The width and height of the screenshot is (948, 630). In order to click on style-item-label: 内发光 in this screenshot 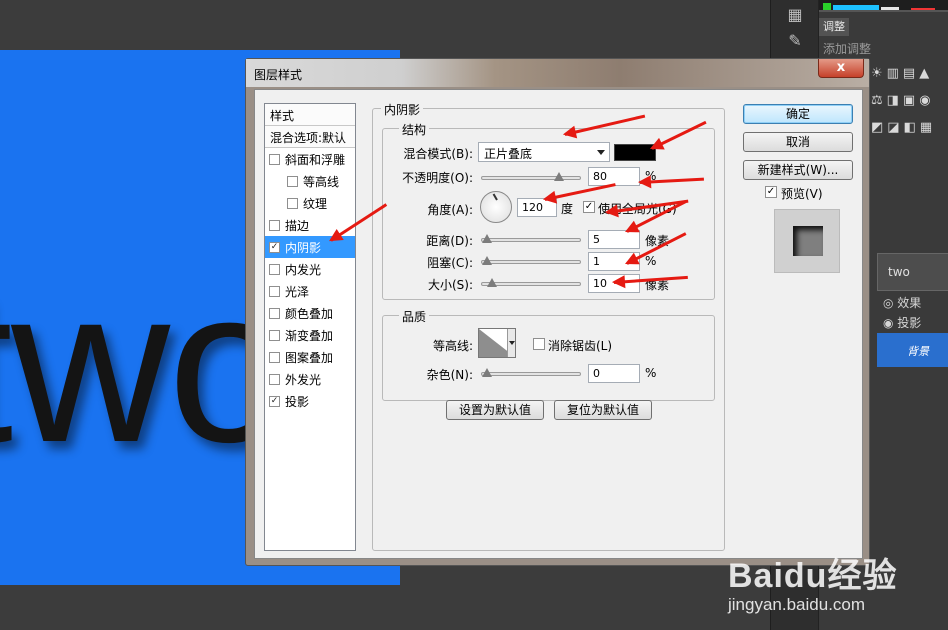, I will do `click(303, 270)`.